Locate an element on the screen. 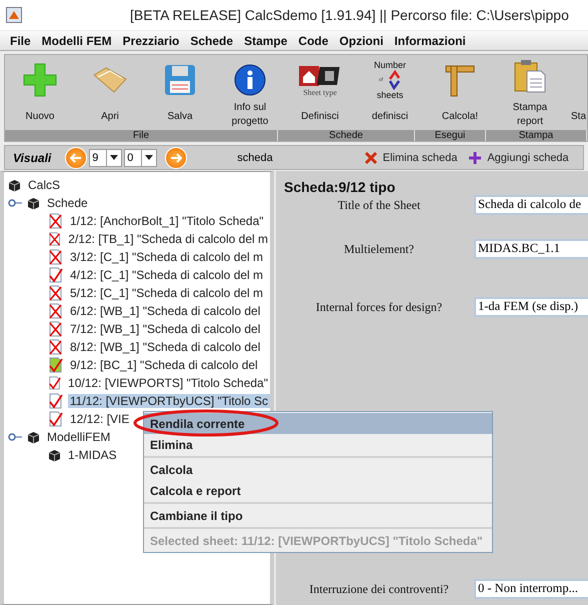  right-arrow-icon is located at coordinates (176, 157).